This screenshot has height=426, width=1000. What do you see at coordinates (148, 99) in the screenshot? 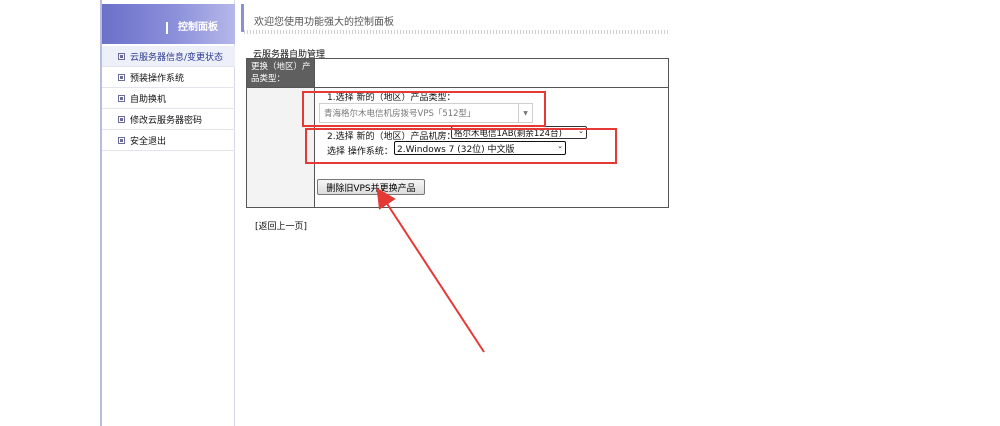
I see `sidebar-item-label: 自助换机` at bounding box center [148, 99].